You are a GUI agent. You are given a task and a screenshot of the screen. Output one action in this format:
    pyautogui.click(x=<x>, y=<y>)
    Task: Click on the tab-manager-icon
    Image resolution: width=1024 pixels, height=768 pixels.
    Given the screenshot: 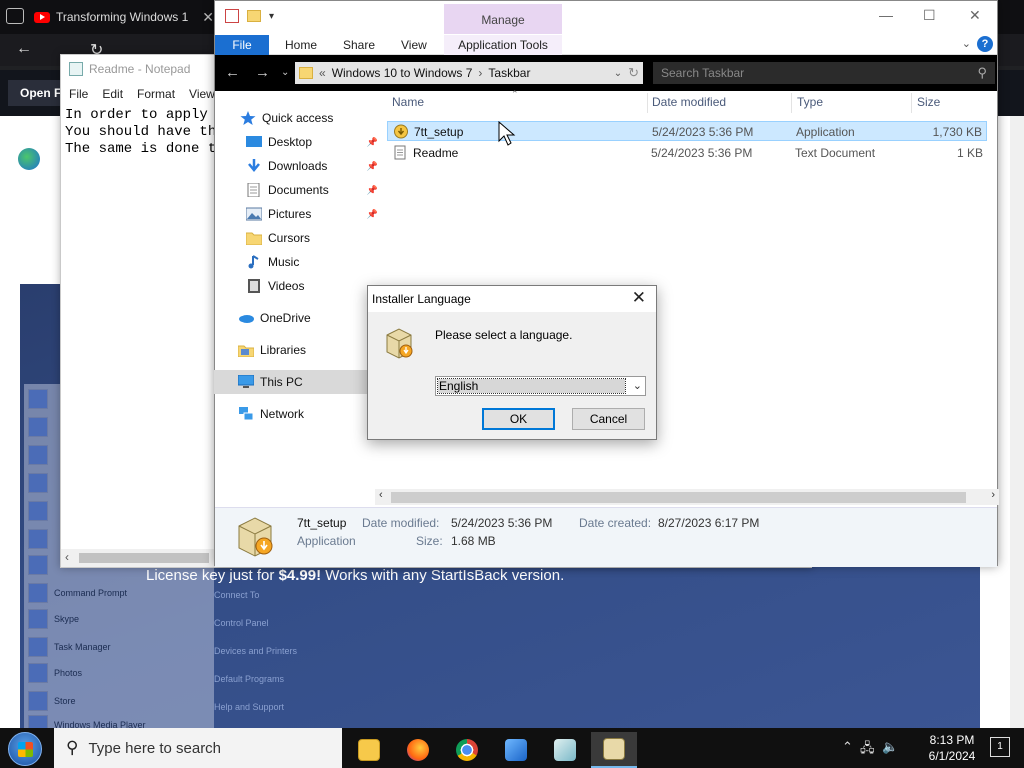 What is the action you would take?
    pyautogui.click(x=15, y=16)
    